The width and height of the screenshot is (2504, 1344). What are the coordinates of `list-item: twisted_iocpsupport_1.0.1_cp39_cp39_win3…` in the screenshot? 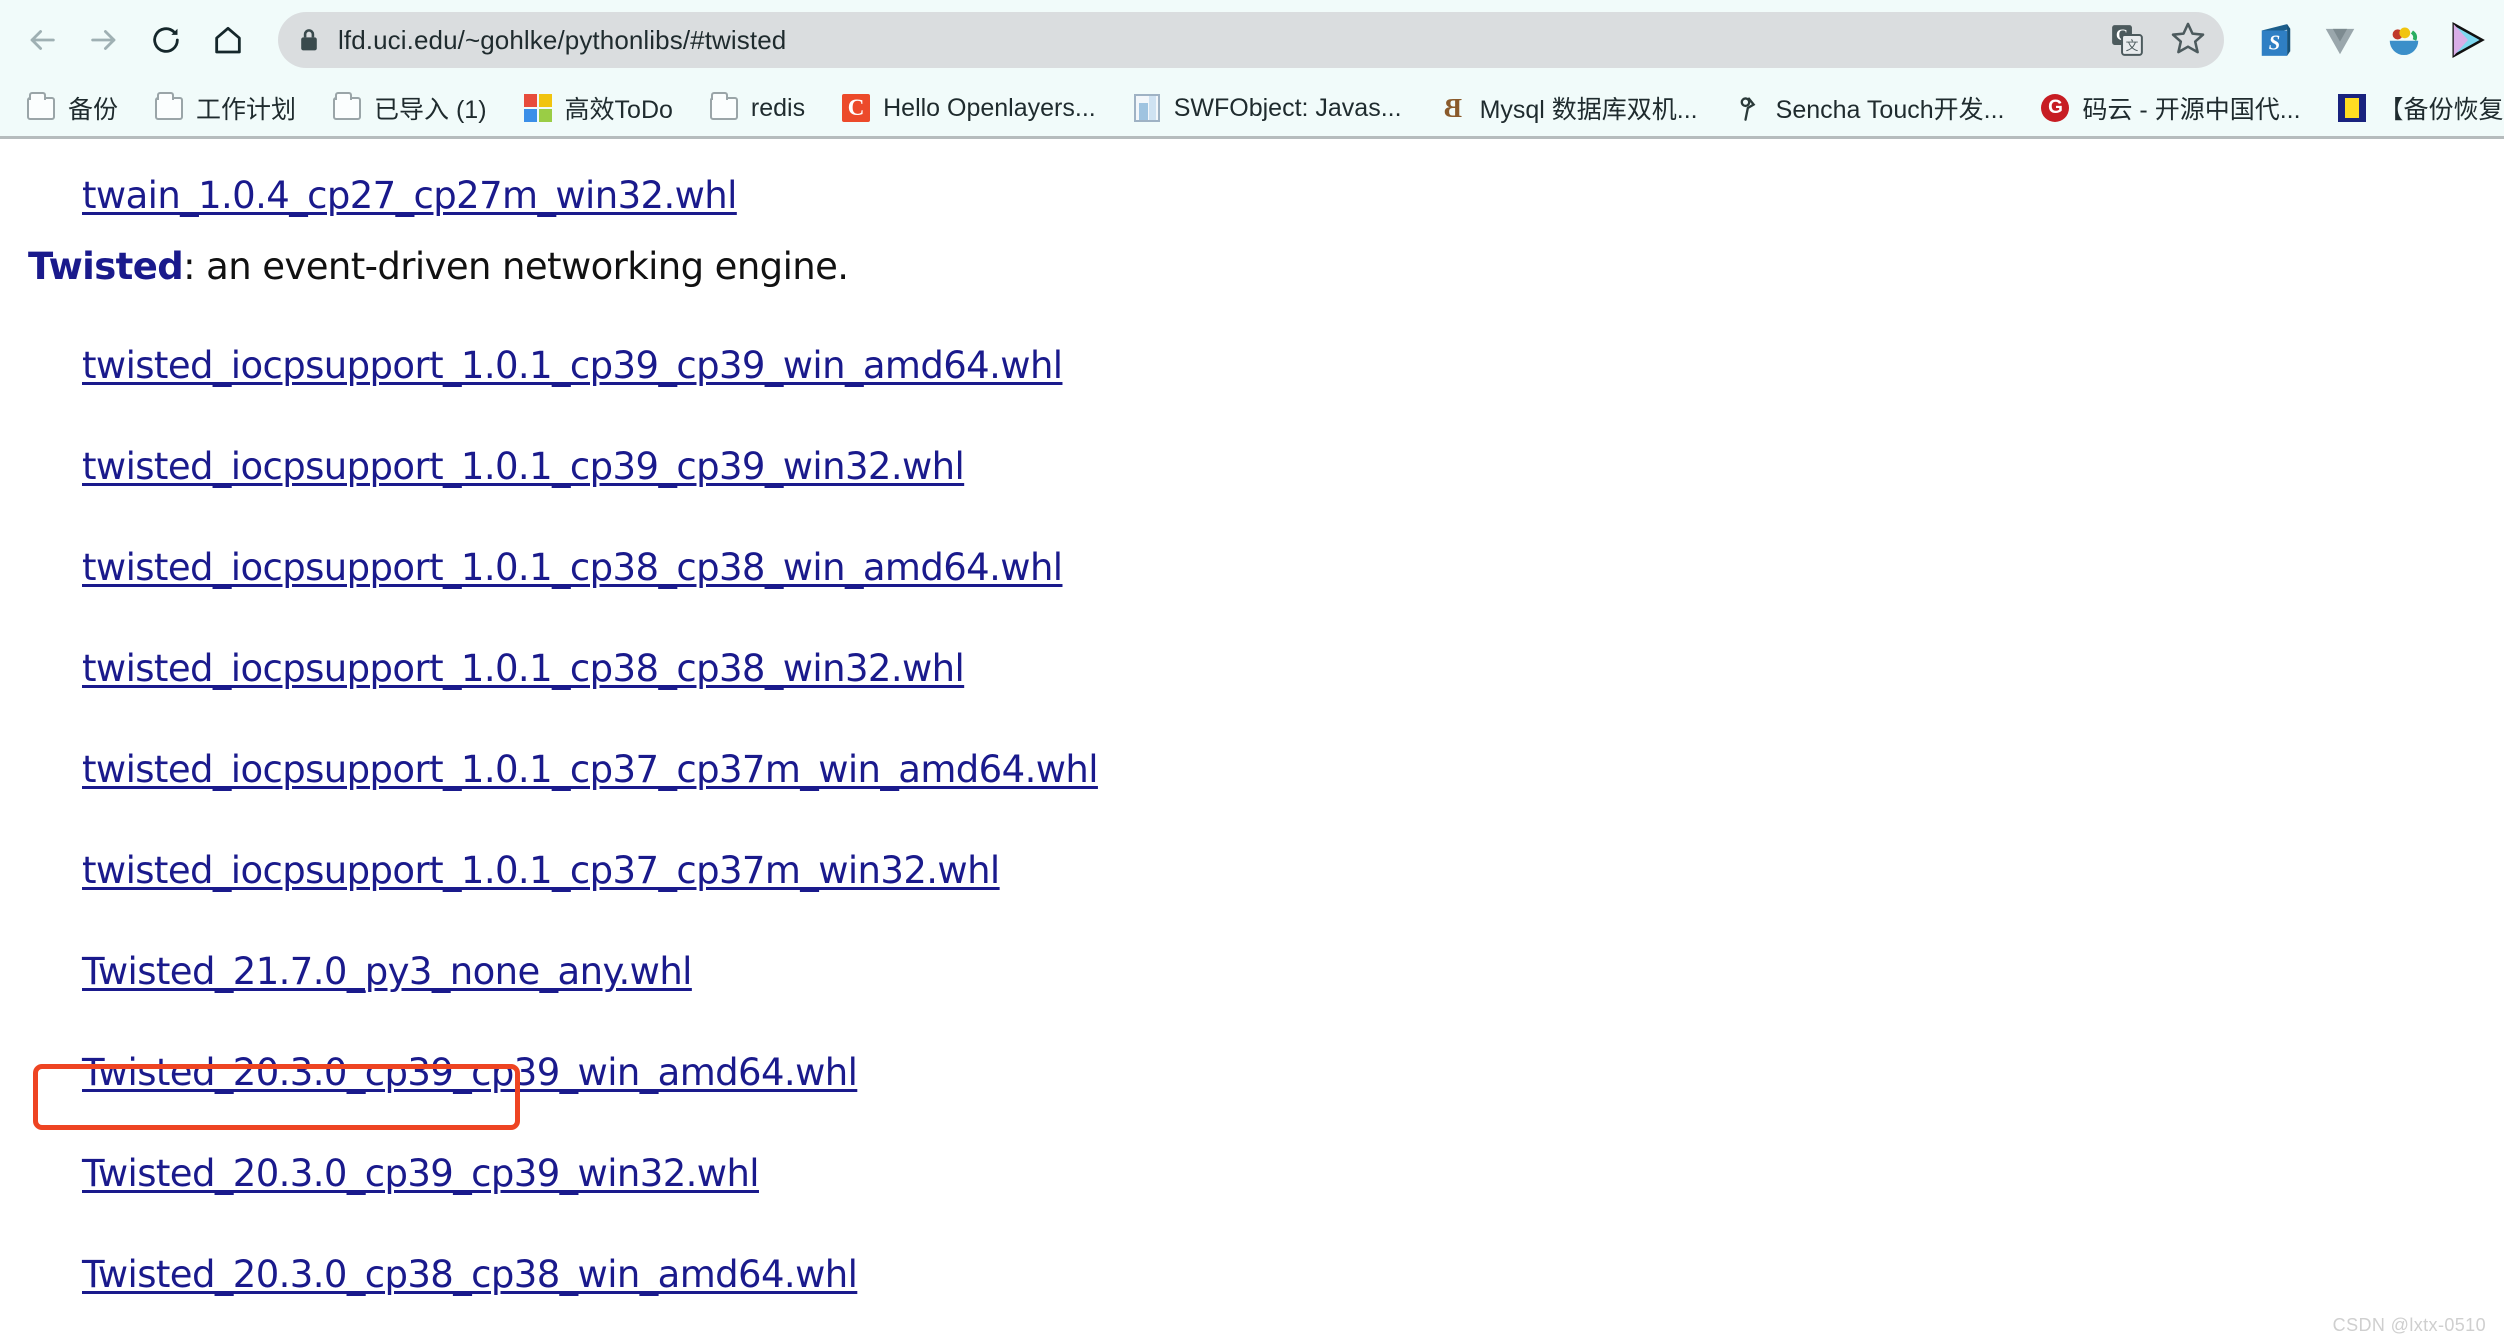 It's located at (1252, 466).